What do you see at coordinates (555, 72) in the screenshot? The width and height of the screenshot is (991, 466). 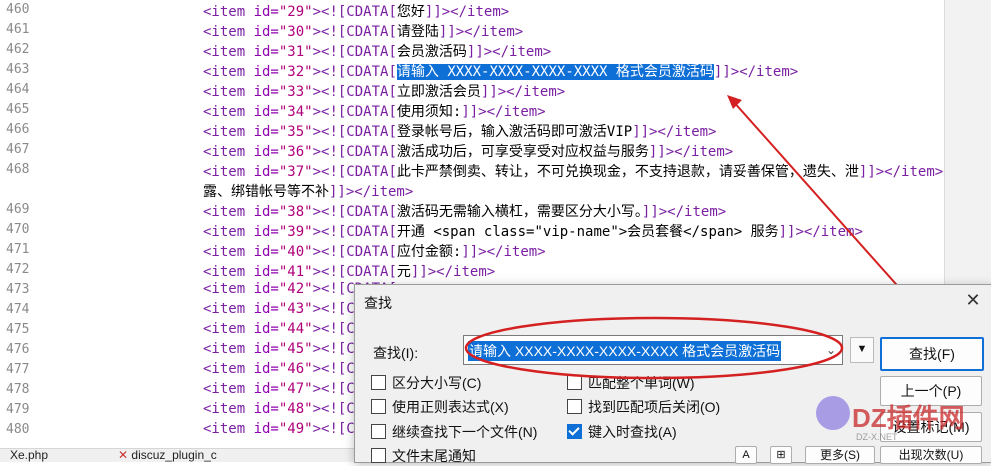 I see `selected-cdata-text: 请输入 XXXX-XXXX-XXXX-XXXX 格式会员激活码` at bounding box center [555, 72].